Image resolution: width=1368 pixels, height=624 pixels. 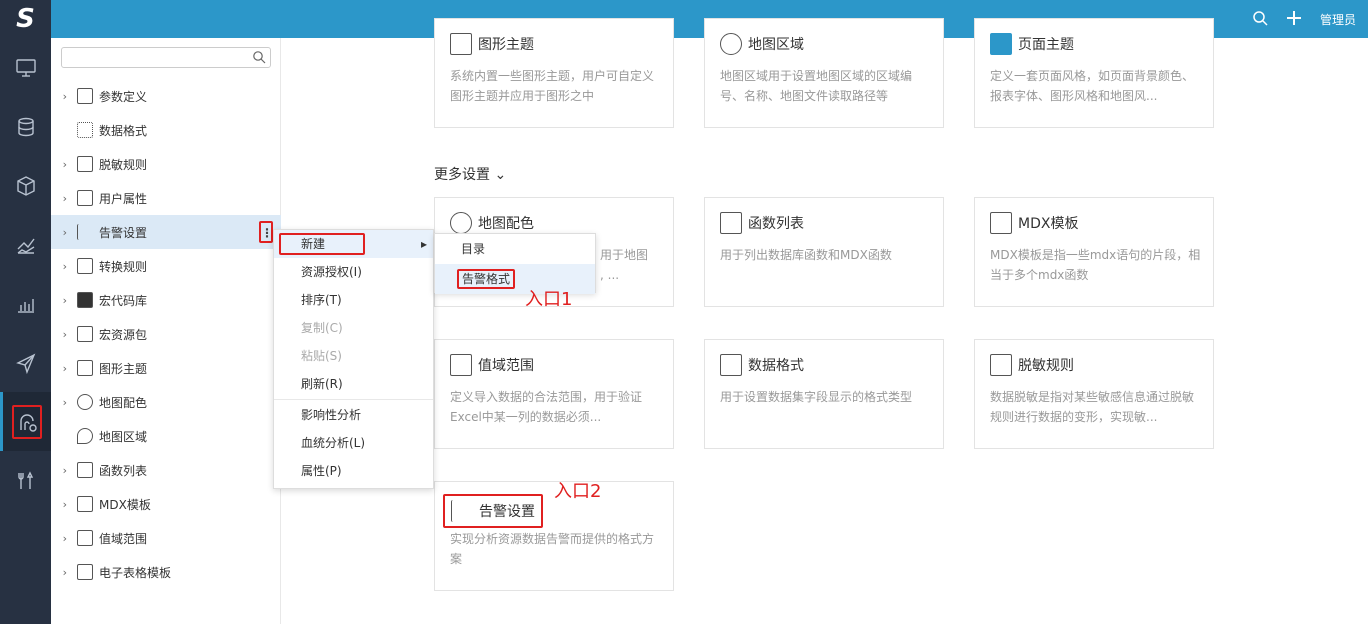 What do you see at coordinates (1294, 19) in the screenshot?
I see `add-icon` at bounding box center [1294, 19].